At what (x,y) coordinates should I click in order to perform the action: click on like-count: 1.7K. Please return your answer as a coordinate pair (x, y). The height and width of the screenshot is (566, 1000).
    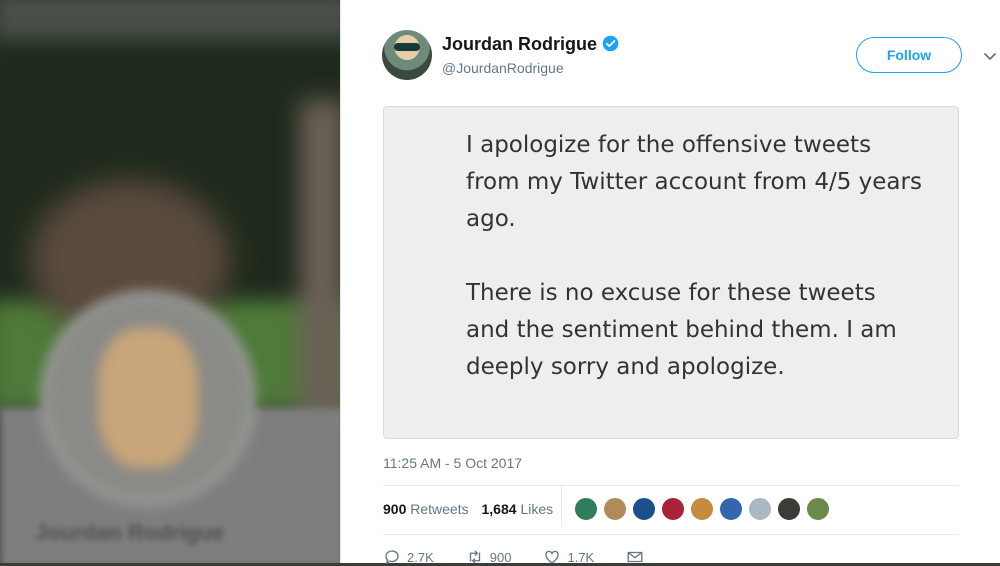
    Looking at the image, I should click on (581, 557).